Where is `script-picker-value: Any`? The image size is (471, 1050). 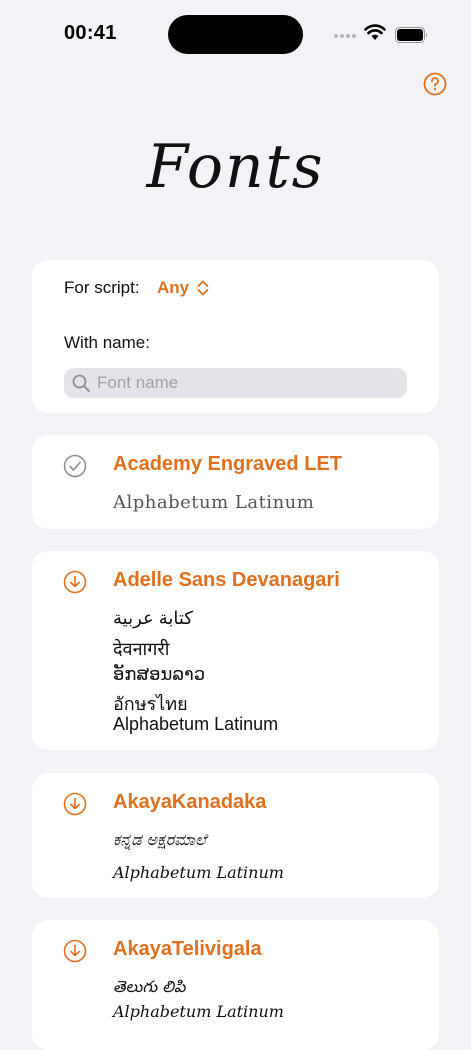
script-picker-value: Any is located at coordinates (173, 287).